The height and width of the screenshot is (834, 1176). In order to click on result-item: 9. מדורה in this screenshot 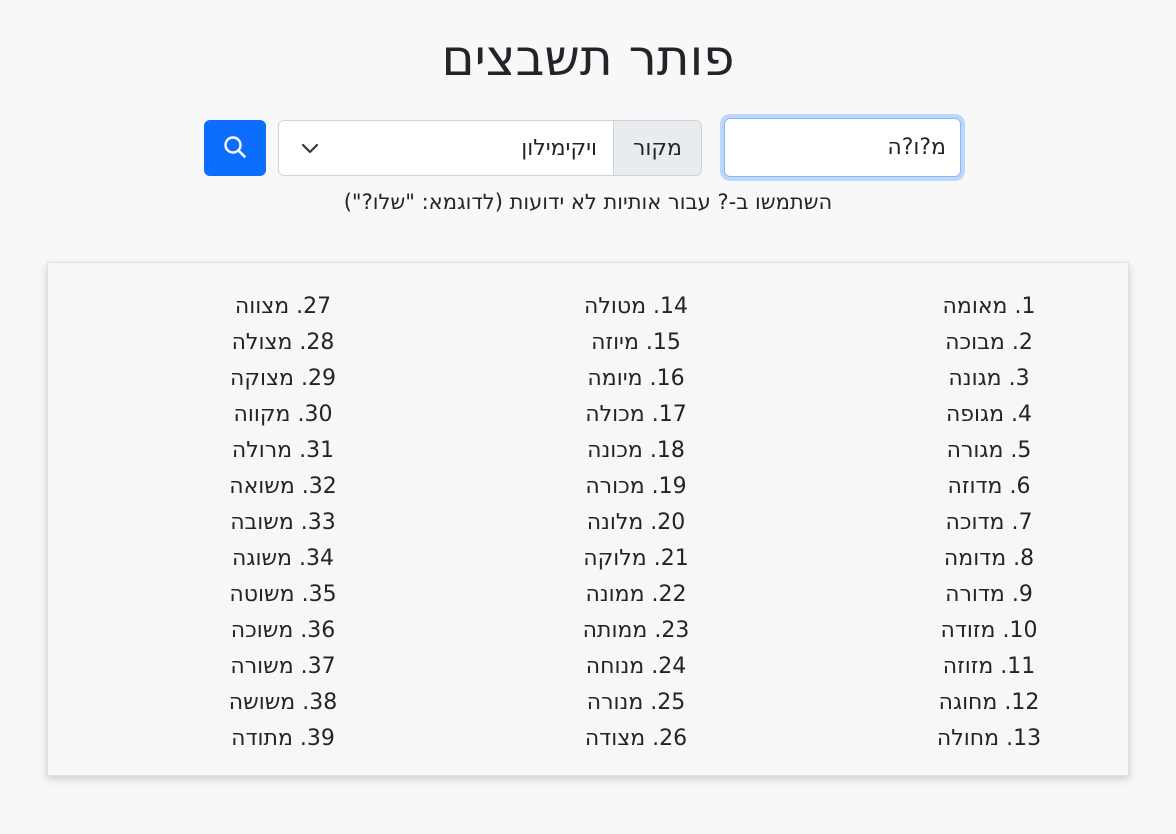, I will do `click(989, 594)`.